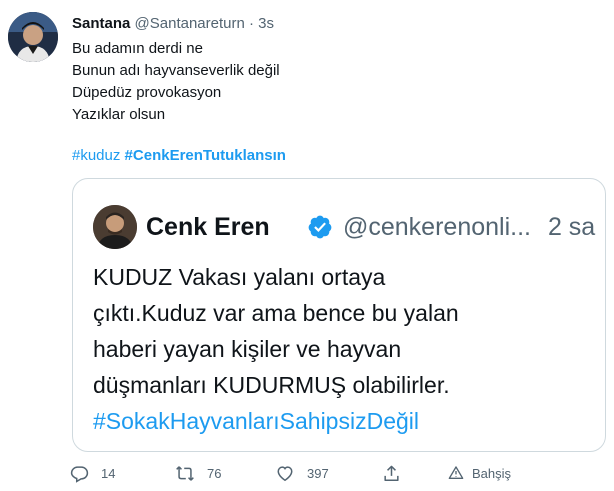 This screenshot has width=614, height=491. What do you see at coordinates (340, 473) in the screenshot?
I see `tweet-action-bar: 14 76 397 Bahşiş` at bounding box center [340, 473].